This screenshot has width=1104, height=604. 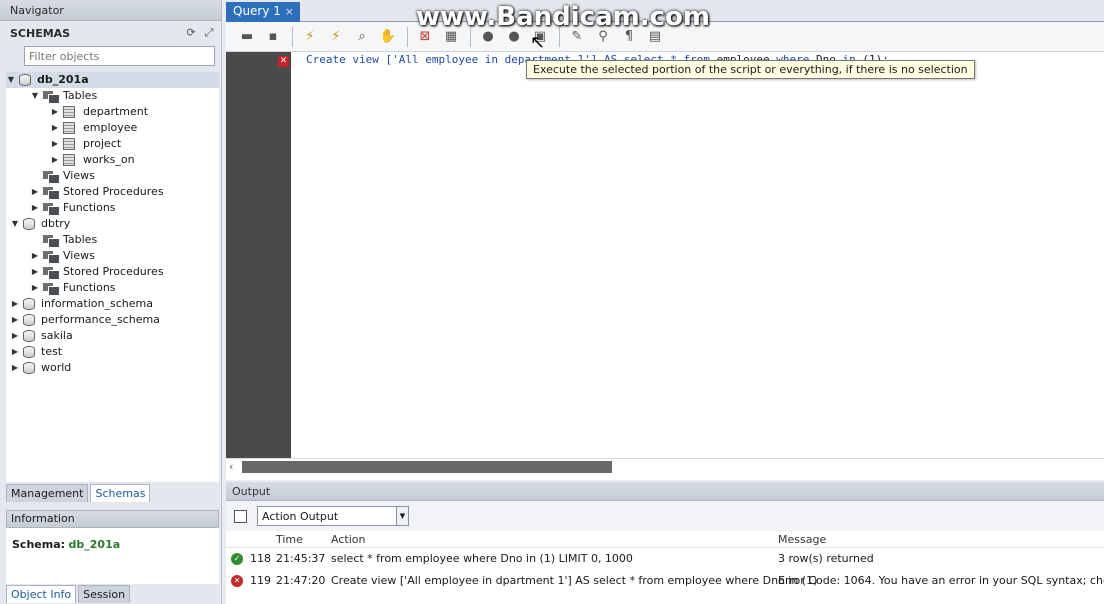 I want to click on information-header: Information, so click(x=112, y=519).